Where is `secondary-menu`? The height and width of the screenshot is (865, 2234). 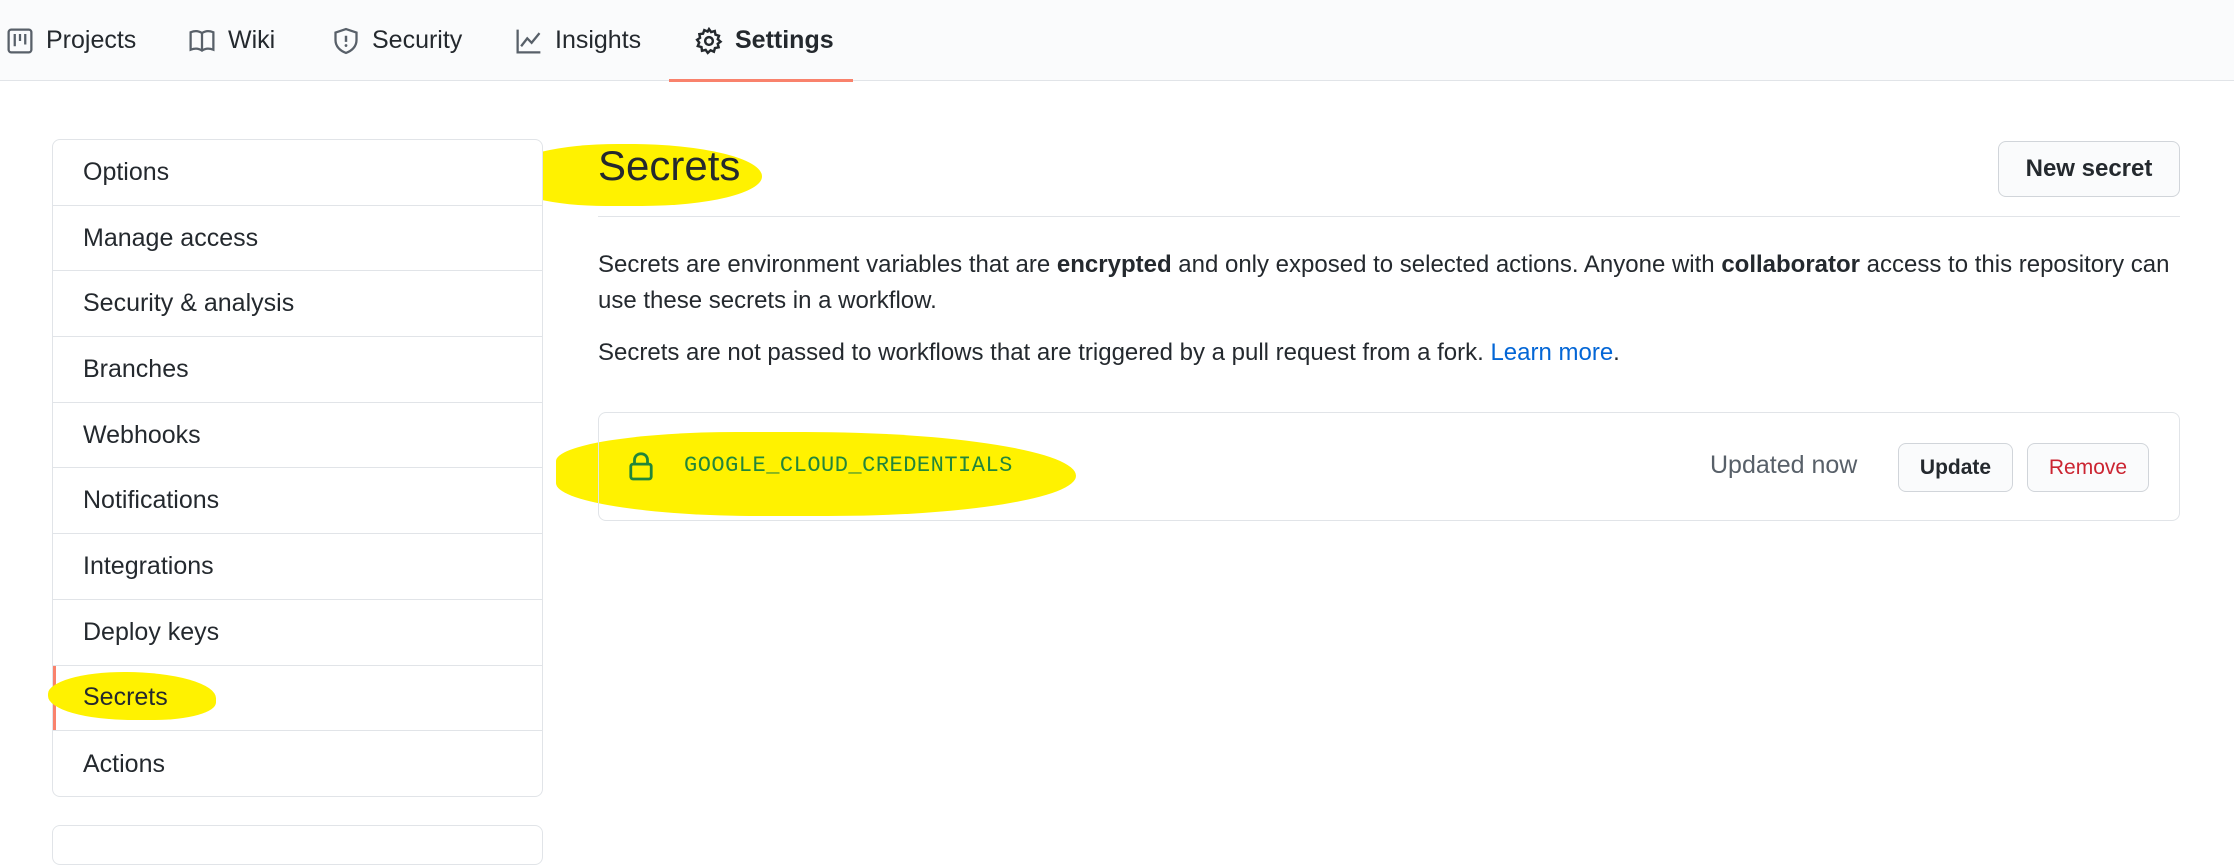
secondary-menu is located at coordinates (297, 845).